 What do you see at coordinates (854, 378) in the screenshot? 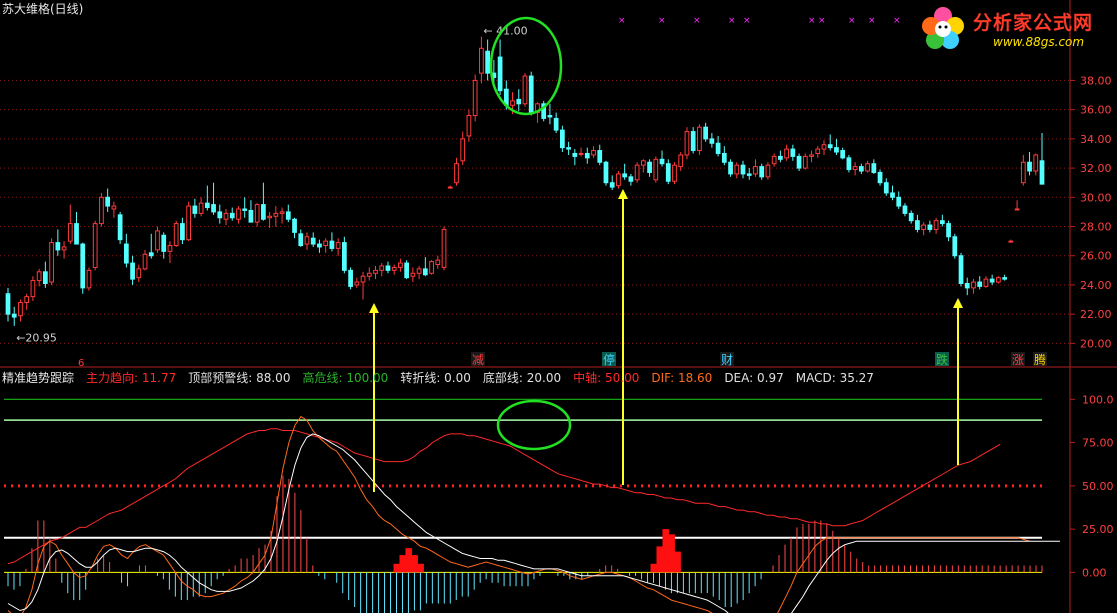
I see `legend-item-value: 35.27` at bounding box center [854, 378].